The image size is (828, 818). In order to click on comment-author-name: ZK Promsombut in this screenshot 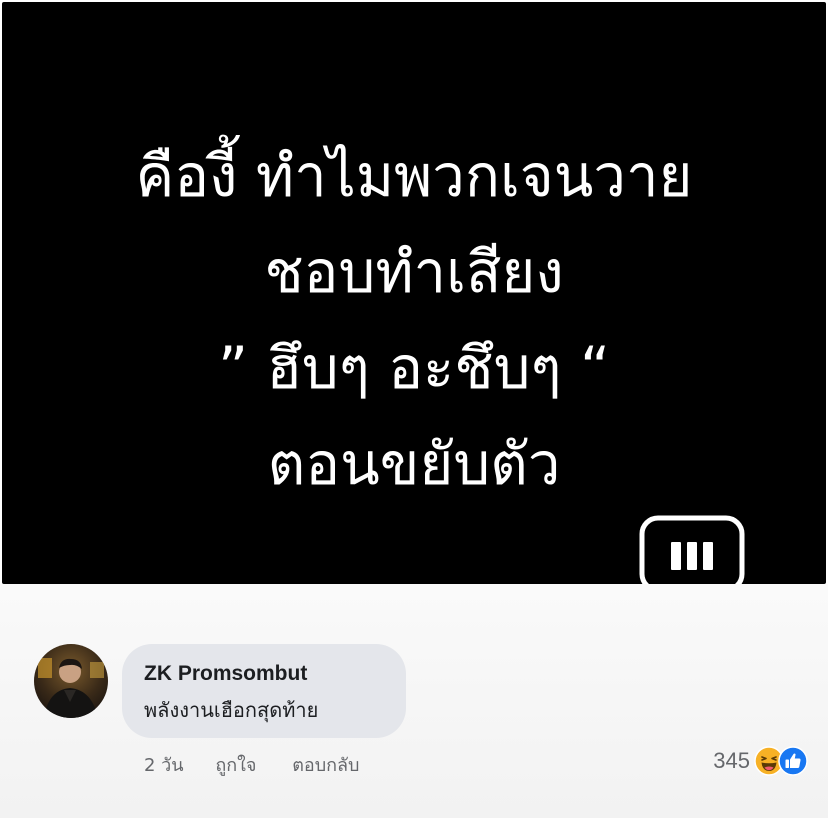, I will do `click(225, 674)`.